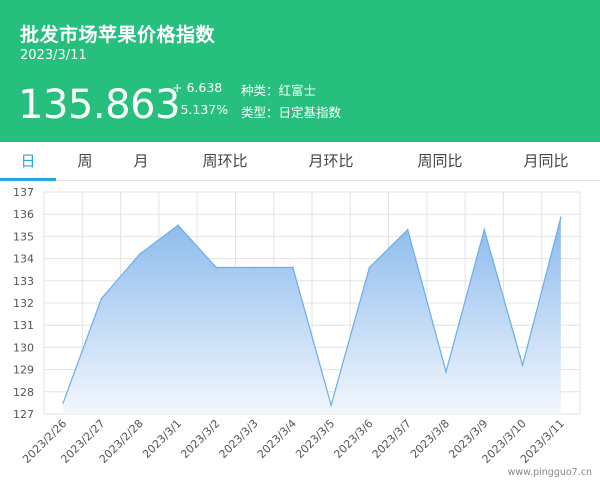 The image size is (600, 482). Describe the element at coordinates (141, 161) in the screenshot. I see `tab-month: 月` at that location.